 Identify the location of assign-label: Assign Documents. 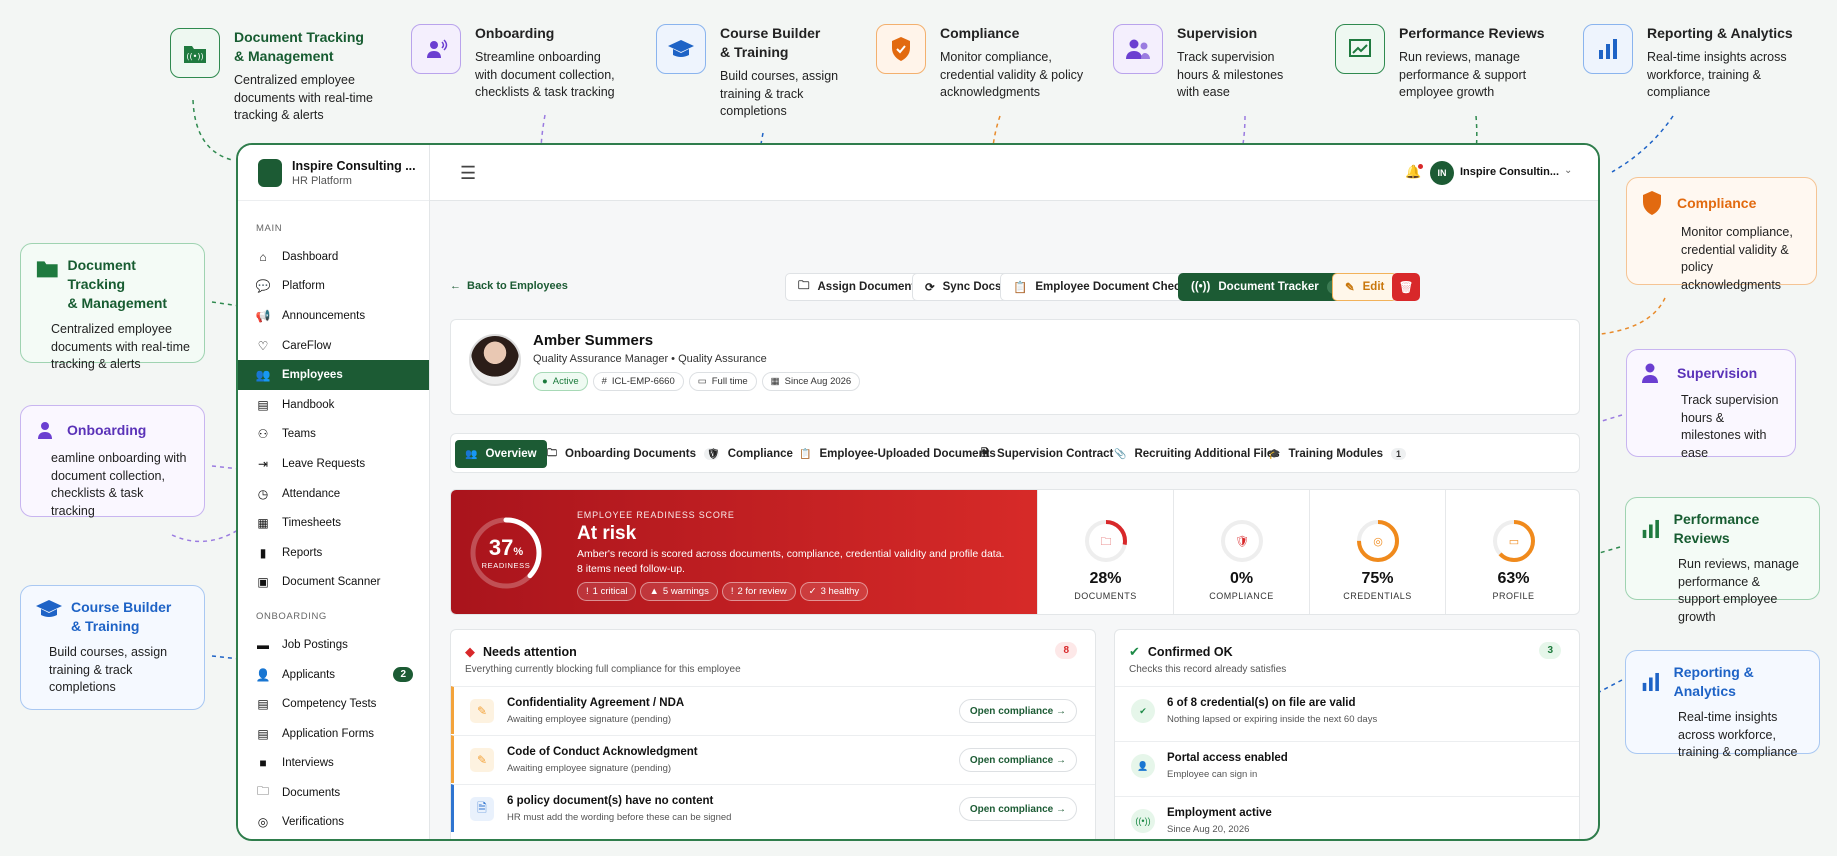
(869, 287).